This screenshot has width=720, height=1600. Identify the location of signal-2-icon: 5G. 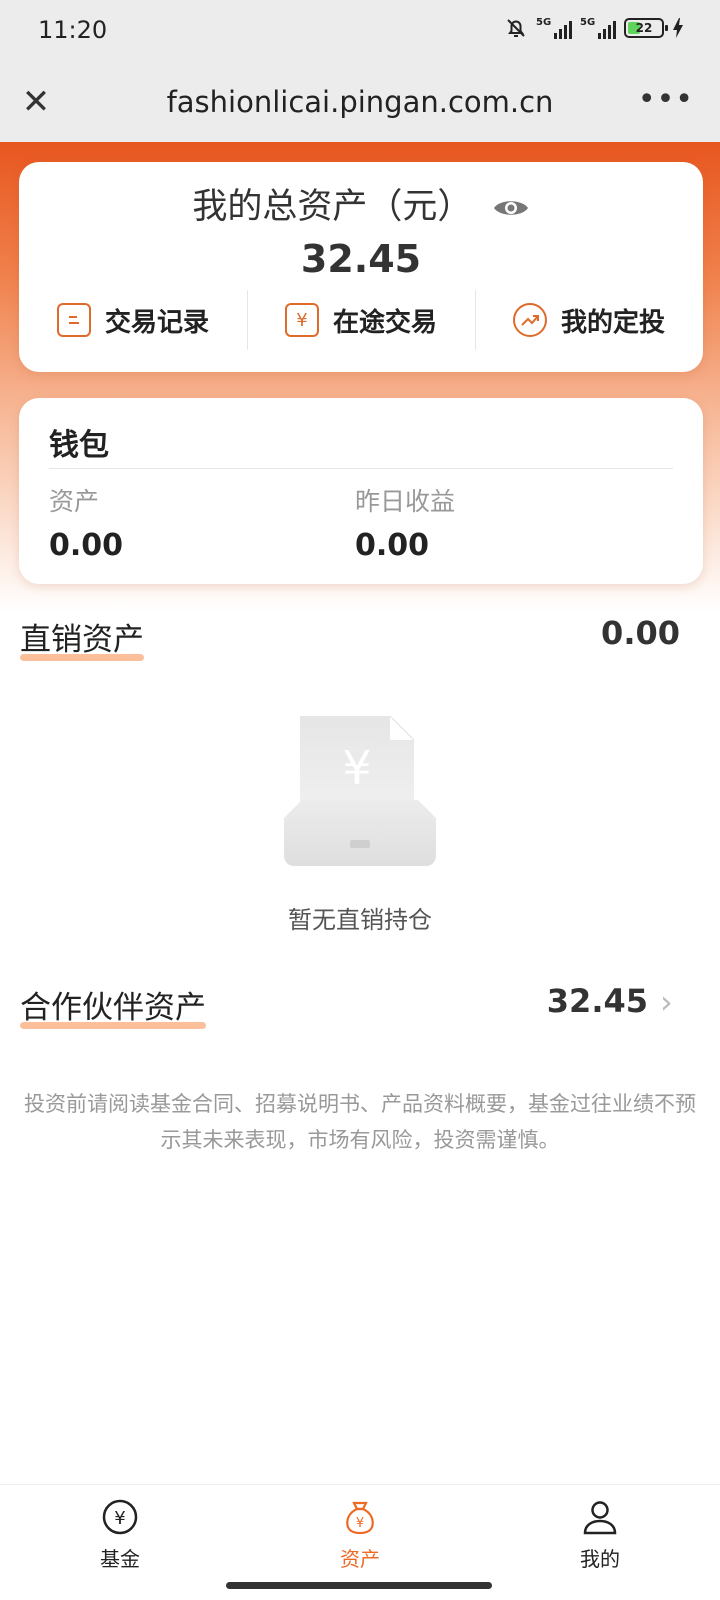
(598, 28).